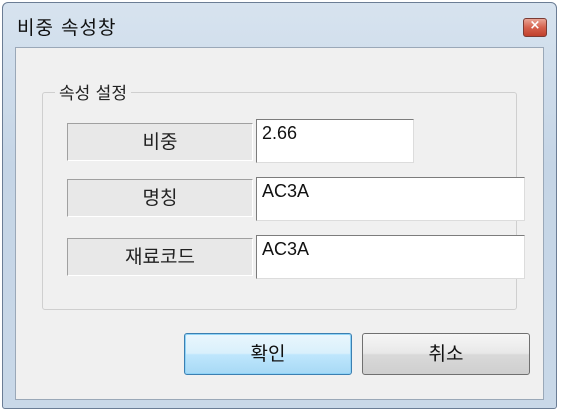 The image size is (561, 413). I want to click on close-icon: ×, so click(535, 25).